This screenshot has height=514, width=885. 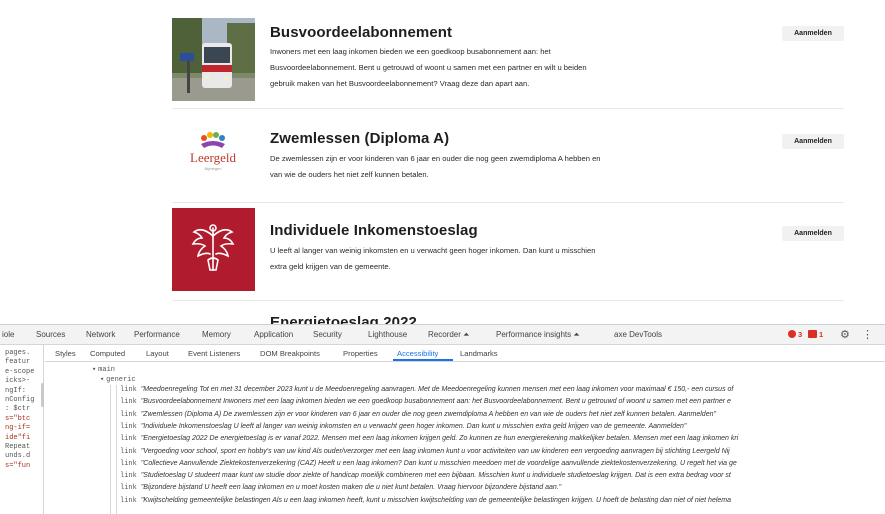 I want to click on tree-node-main: ▾ main, so click(x=103, y=370).